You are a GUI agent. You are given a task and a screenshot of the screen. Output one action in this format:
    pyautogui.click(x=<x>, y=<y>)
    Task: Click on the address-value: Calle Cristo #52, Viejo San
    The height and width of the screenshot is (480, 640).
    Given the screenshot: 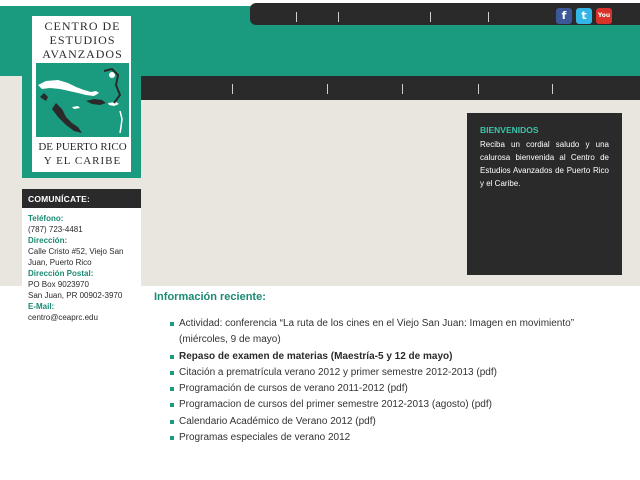 What is the action you would take?
    pyautogui.click(x=76, y=251)
    